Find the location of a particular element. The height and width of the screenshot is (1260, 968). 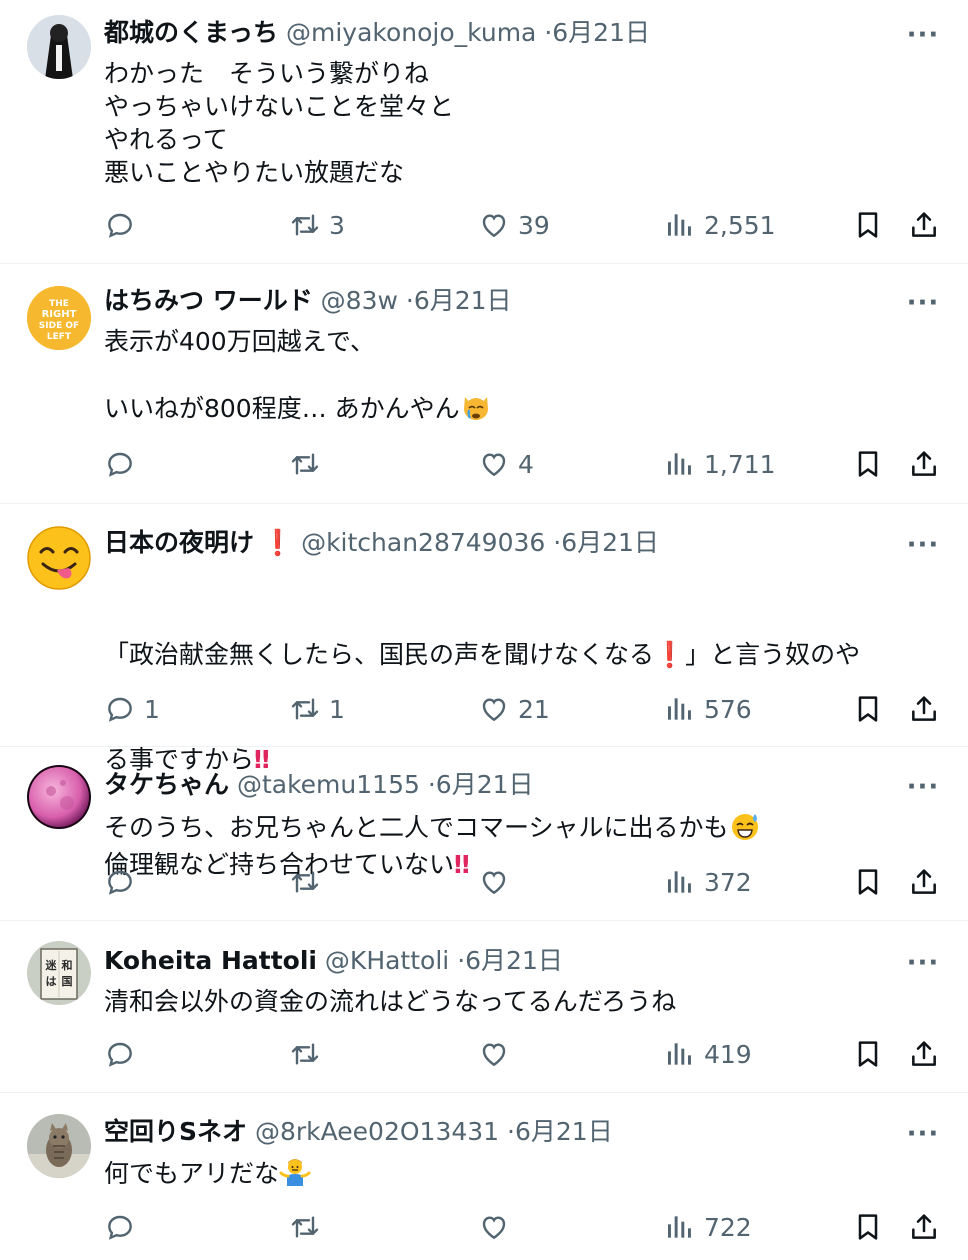

avatar: THE RIGHT SIDE OF LEFT is located at coordinates (59, 318).